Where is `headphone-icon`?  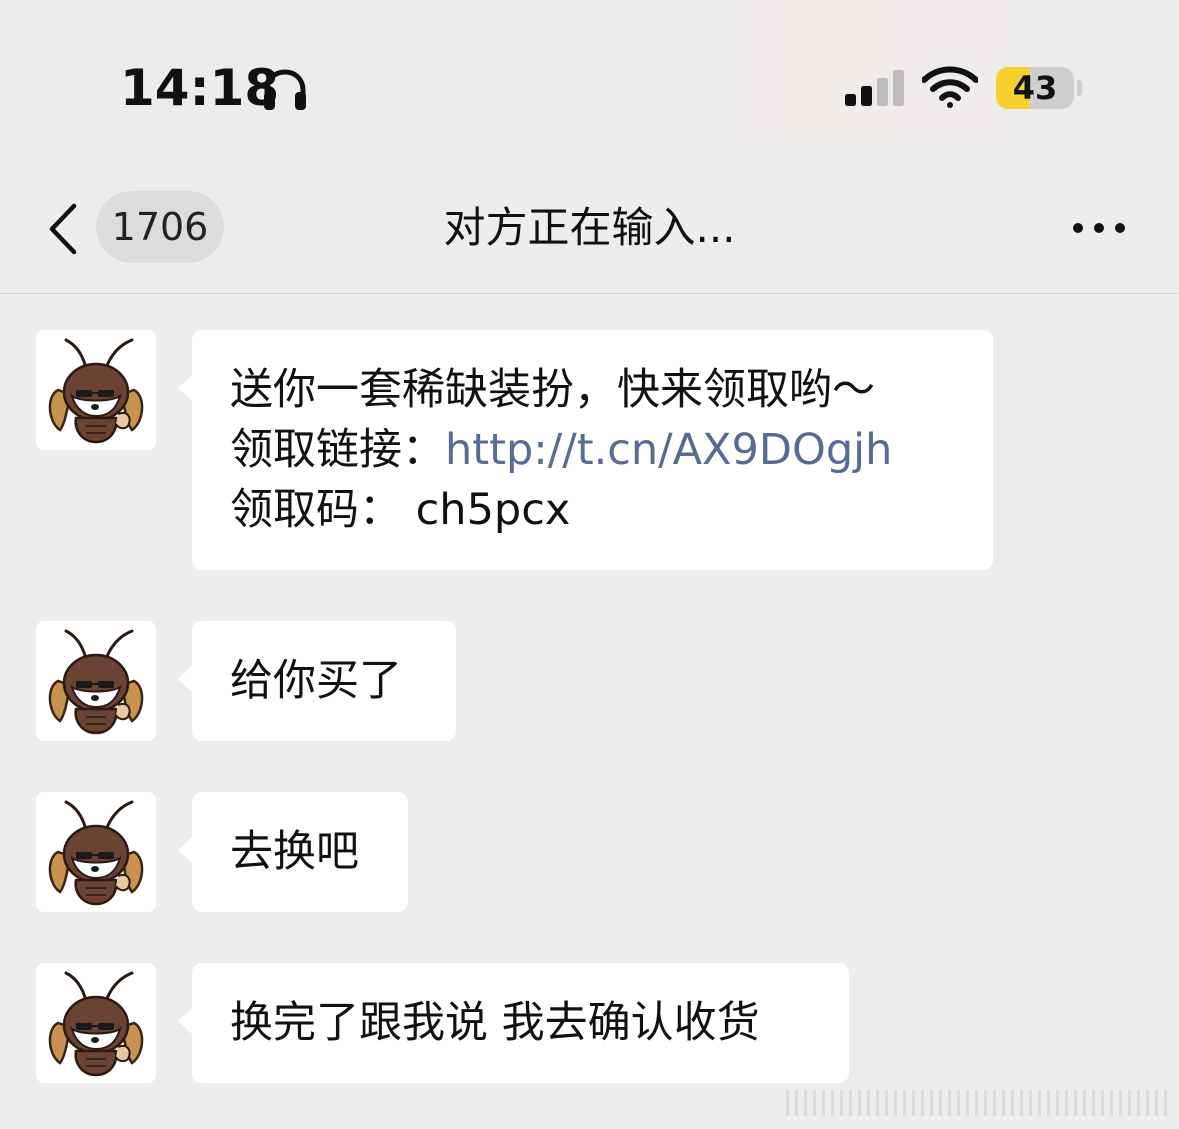 headphone-icon is located at coordinates (285, 89).